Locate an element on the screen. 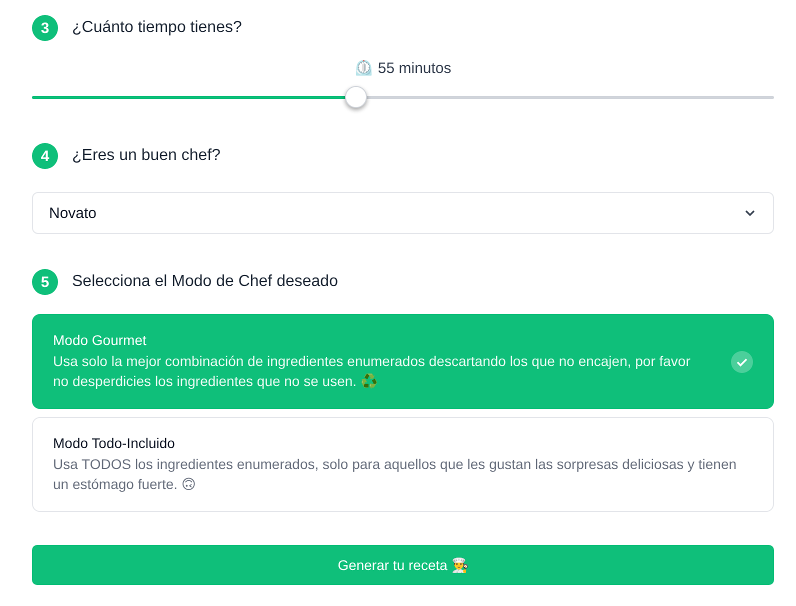  mode-description: Usa solo la mejor combinación de ingredientes enumerados descartando los que no encajen, por favor no desperdicies los ingredientes que no se usen. ♻ is located at coordinates (372, 371).